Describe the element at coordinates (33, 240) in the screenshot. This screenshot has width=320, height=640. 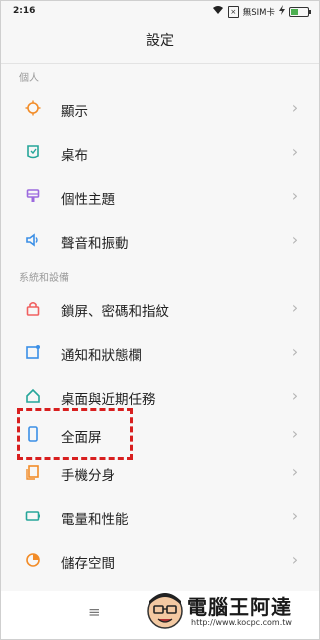
I see `speaker-icon` at that location.